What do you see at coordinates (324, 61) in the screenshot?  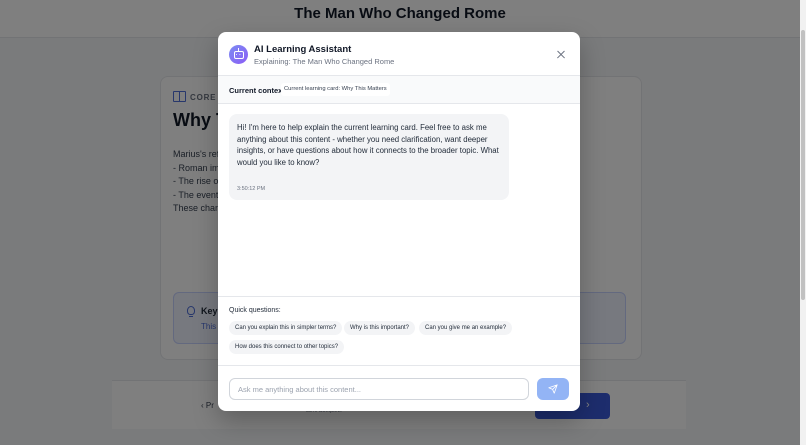 I see `modal-subtitle: Explaining: The Man Who Changed Rome` at bounding box center [324, 61].